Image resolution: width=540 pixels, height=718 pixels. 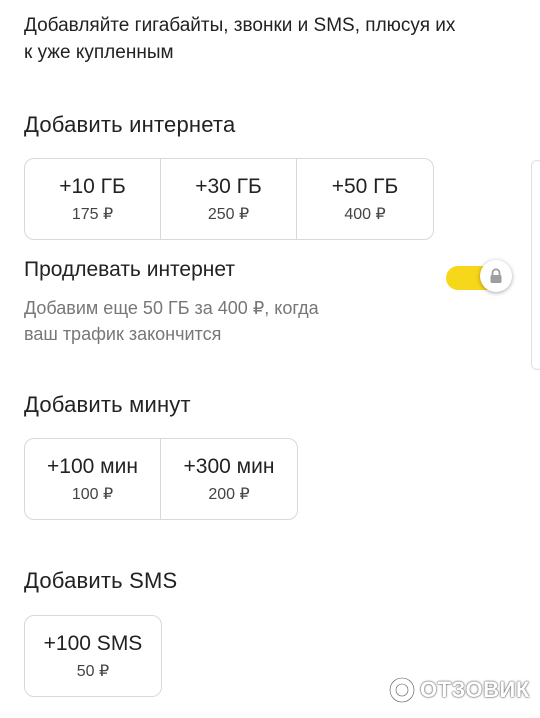 I want to click on internet-section-title: Добавить интернета, so click(x=130, y=124).